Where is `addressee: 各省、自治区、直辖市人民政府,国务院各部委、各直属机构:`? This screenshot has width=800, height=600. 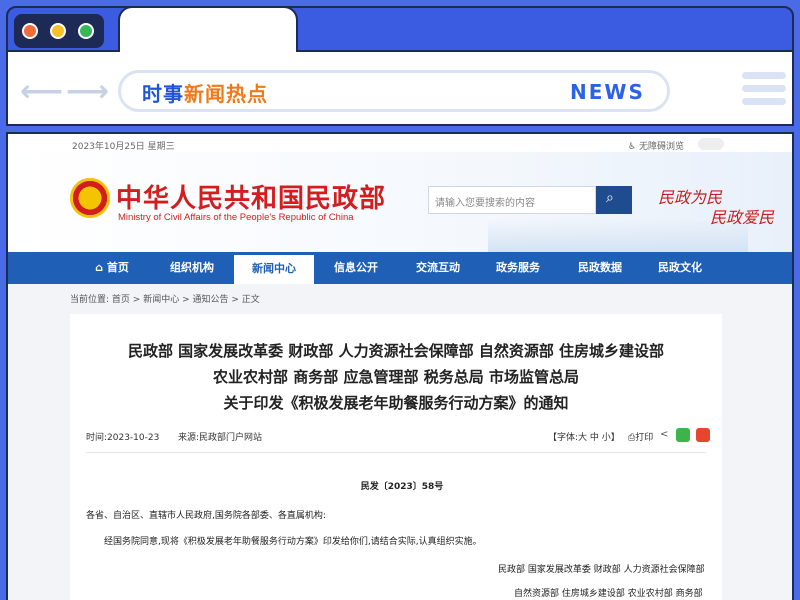
addressee: 各省、自治区、直辖市人民政府,国务院各部委、各直属机构: is located at coordinates (206, 516).